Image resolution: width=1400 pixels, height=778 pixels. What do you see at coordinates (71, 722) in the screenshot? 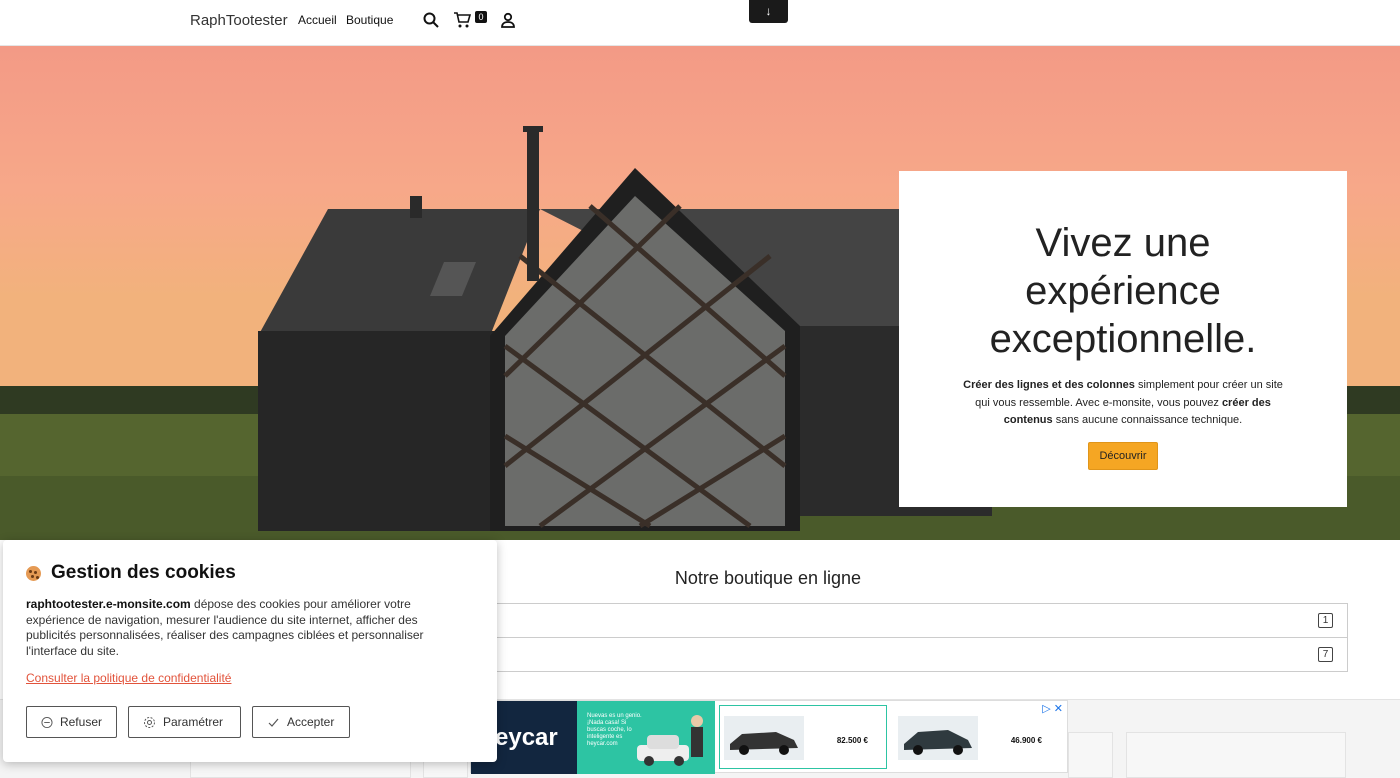
I see `refuse-button: Refuser` at bounding box center [71, 722].